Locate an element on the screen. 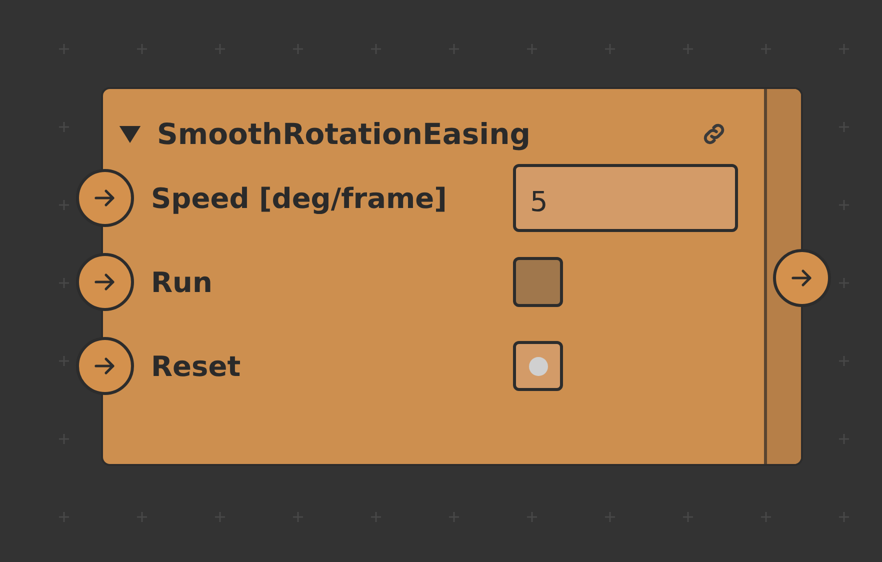 This screenshot has height=562, width=882. input-label: Run is located at coordinates (182, 282).